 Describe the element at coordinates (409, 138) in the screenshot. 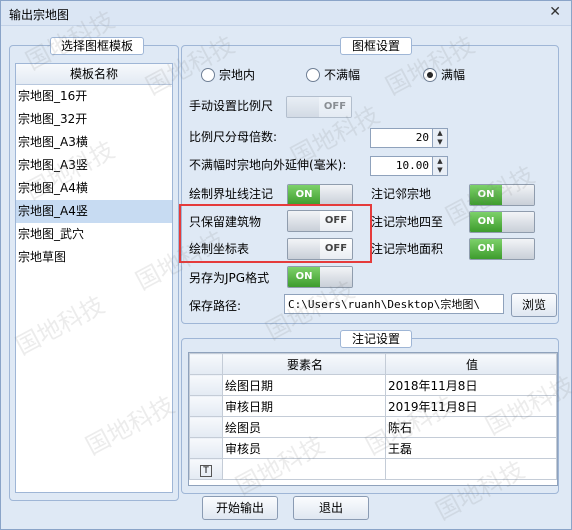

I see `scale-multiple-stepper: 20 ▲ ▼` at that location.